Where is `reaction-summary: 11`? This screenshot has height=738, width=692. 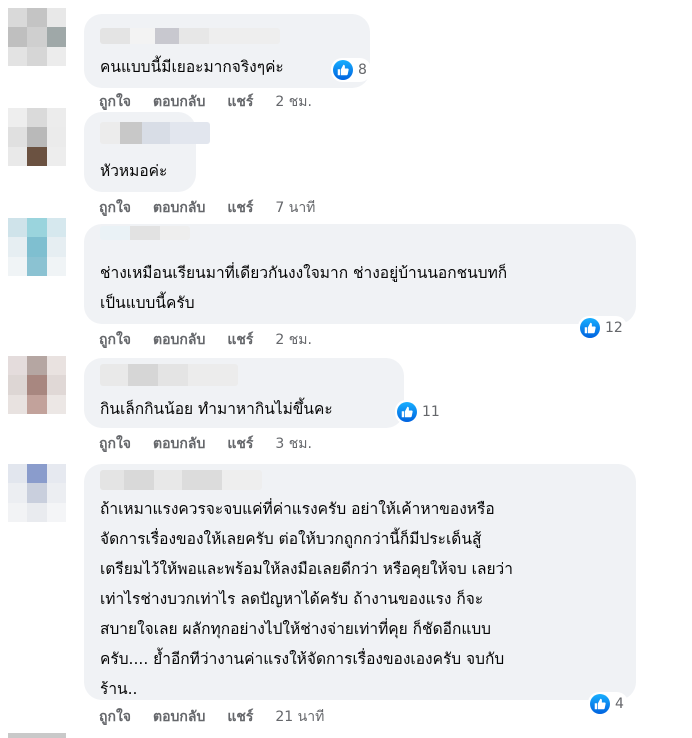 reaction-summary: 11 is located at coordinates (419, 412).